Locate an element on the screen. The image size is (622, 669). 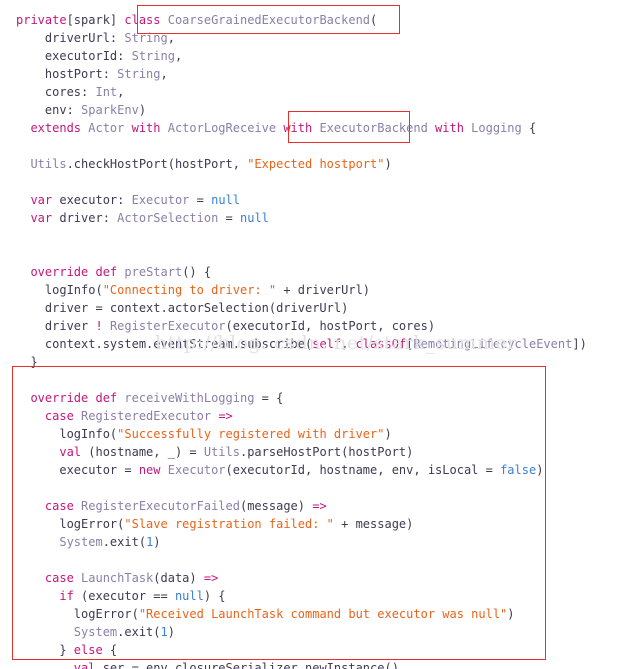
code-token: .parseHostPort(hostPort) is located at coordinates (326, 452).